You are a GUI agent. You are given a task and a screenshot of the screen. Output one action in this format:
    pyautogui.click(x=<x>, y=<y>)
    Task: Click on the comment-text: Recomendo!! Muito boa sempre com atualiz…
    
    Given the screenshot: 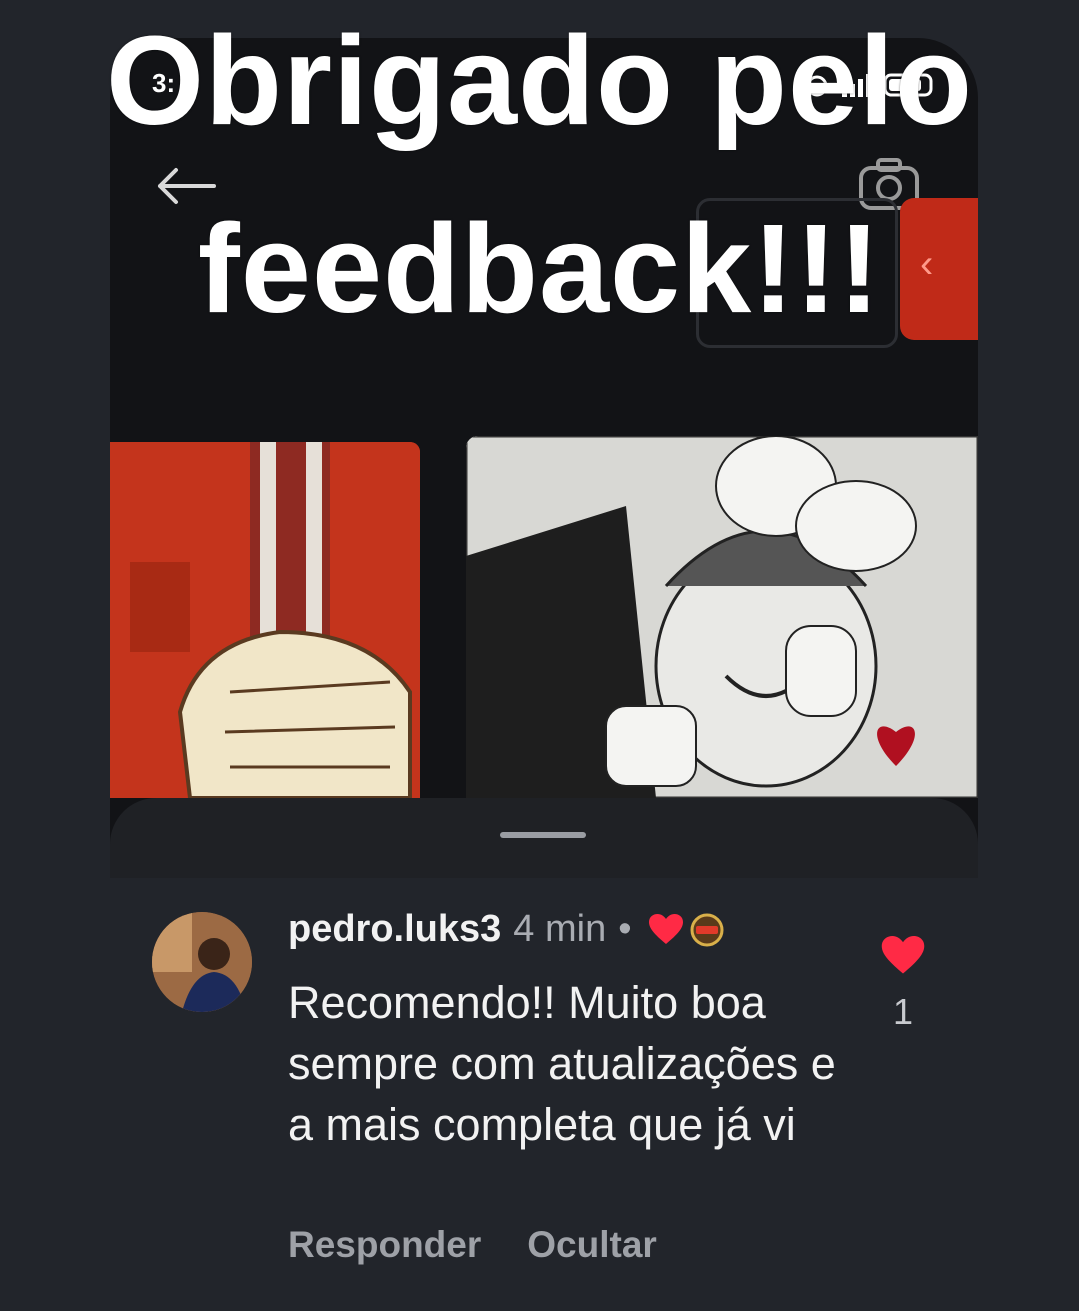 What is the action you would take?
    pyautogui.click(x=562, y=1063)
    